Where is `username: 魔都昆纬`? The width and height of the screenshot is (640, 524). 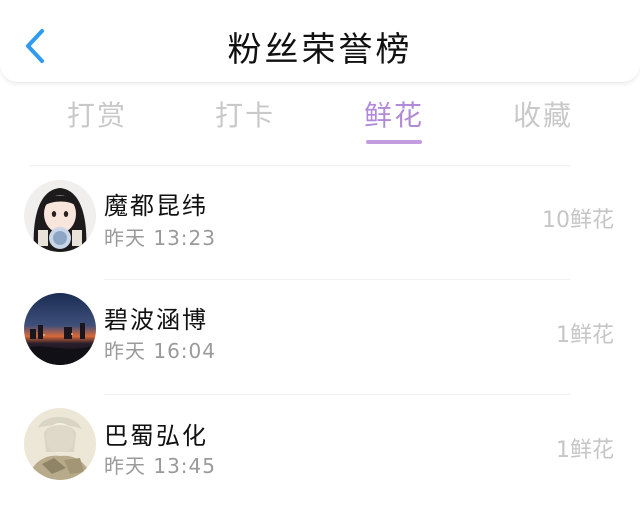 username: 魔都昆纬 is located at coordinates (156, 206).